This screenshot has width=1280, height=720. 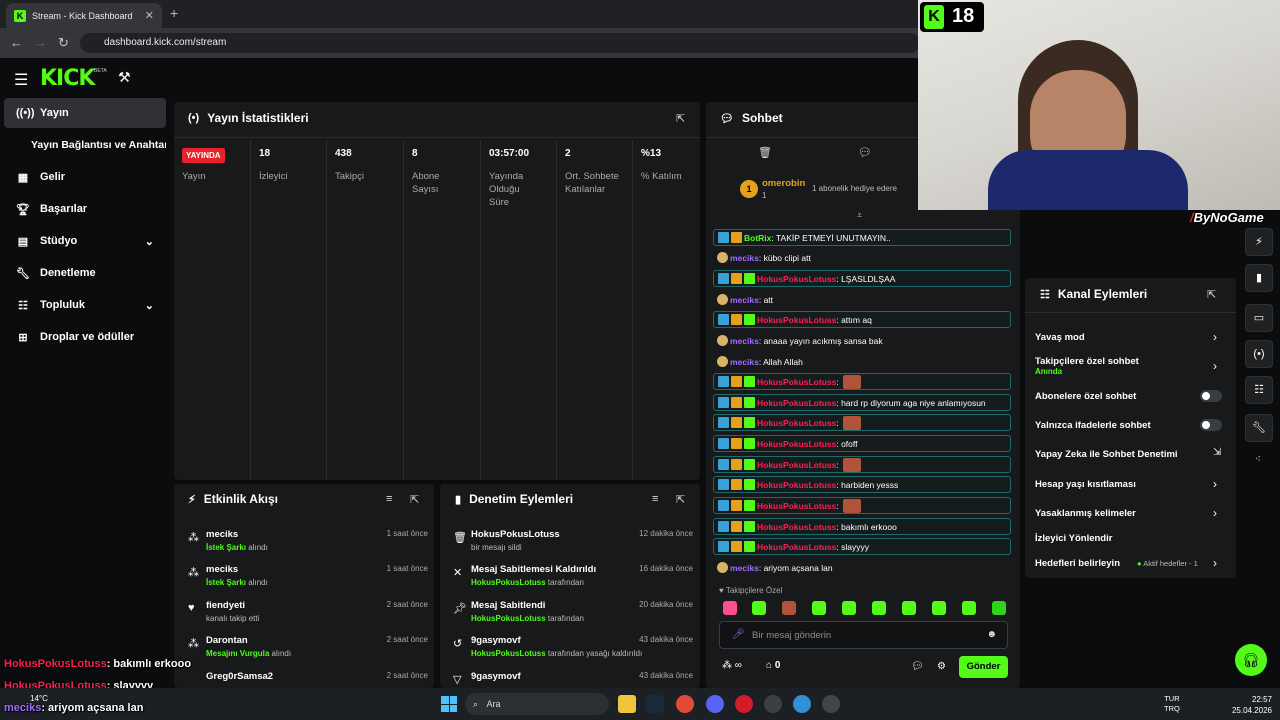 What do you see at coordinates (783, 183) in the screenshot?
I see `pinned-user: omerobin` at bounding box center [783, 183].